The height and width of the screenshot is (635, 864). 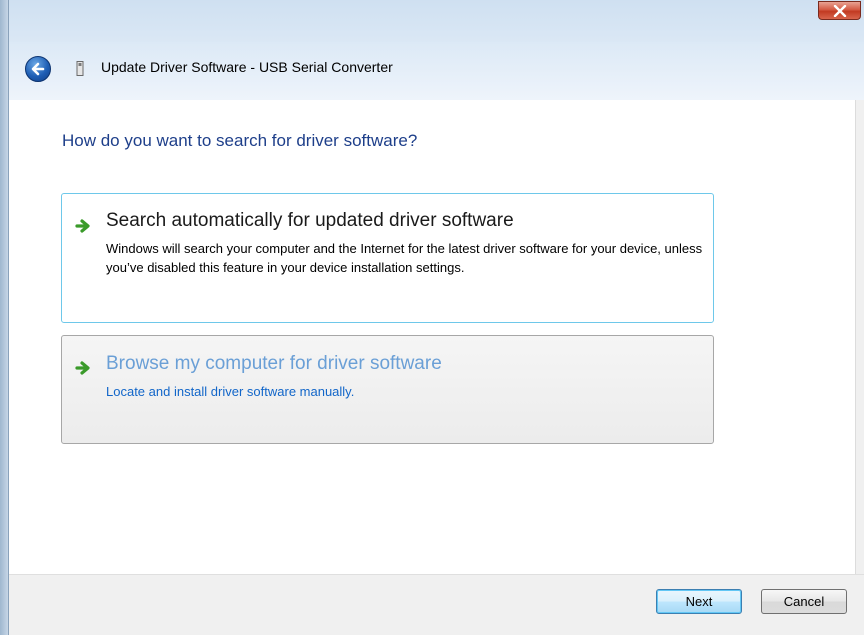 I want to click on cancel-button: Cancel, so click(x=804, y=601).